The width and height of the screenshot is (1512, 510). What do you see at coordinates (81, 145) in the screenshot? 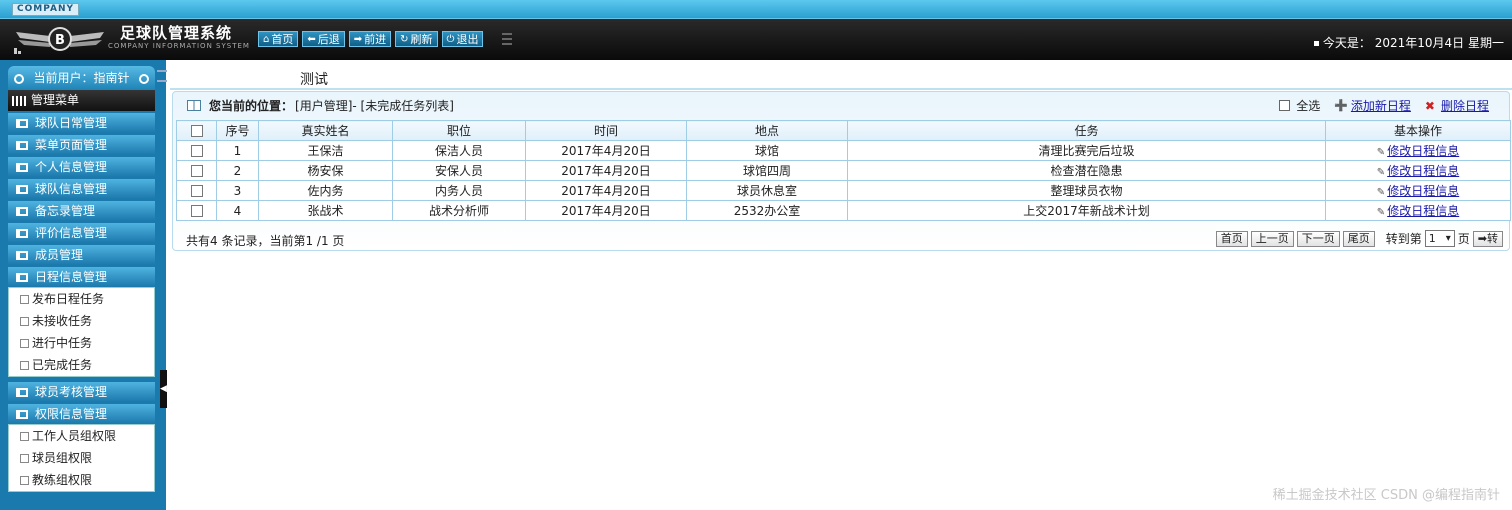
I see `sidebar-item-menu-pages: 菜单页面管理` at bounding box center [81, 145].